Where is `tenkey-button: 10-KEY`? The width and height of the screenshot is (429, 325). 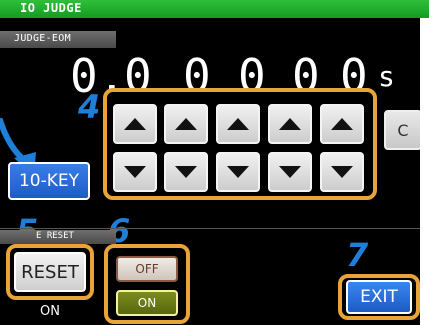
tenkey-button: 10-KEY is located at coordinates (49, 181).